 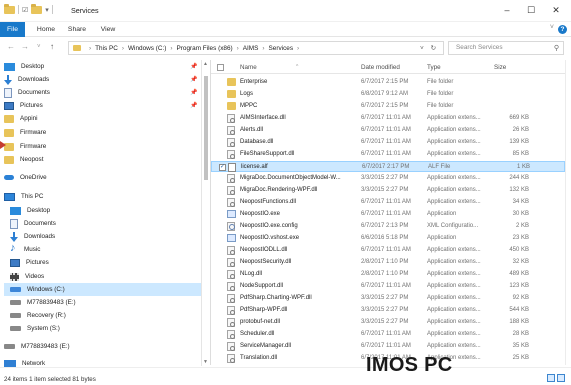 What do you see at coordinates (531, 10) in the screenshot?
I see `maximize-button: ☐` at bounding box center [531, 10].